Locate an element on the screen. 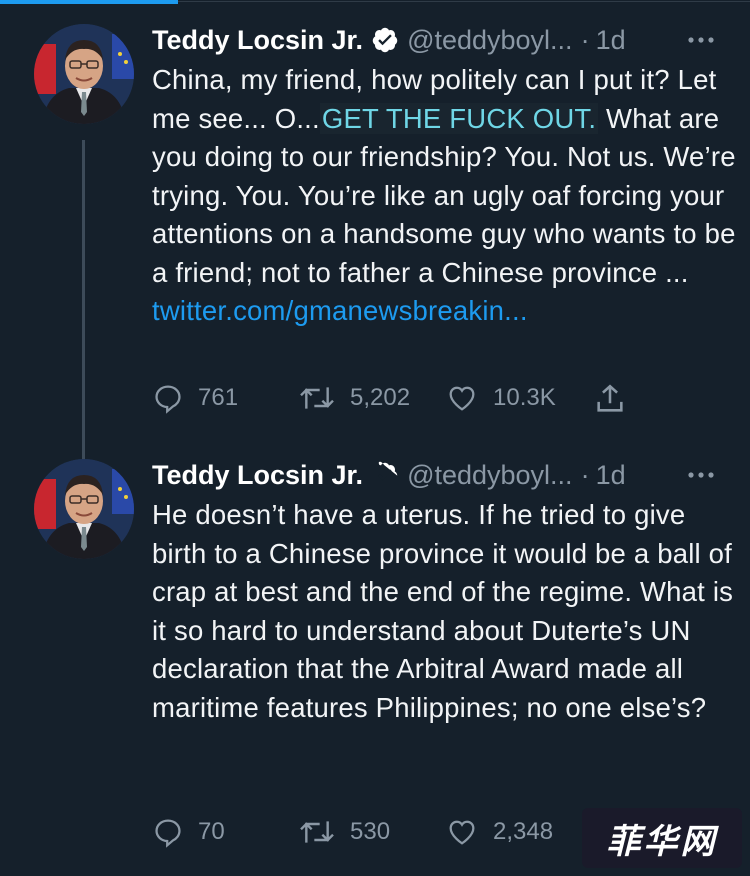 Image resolution: width=750 pixels, height=876 pixels. retweet-button: 530 is located at coordinates (344, 832).